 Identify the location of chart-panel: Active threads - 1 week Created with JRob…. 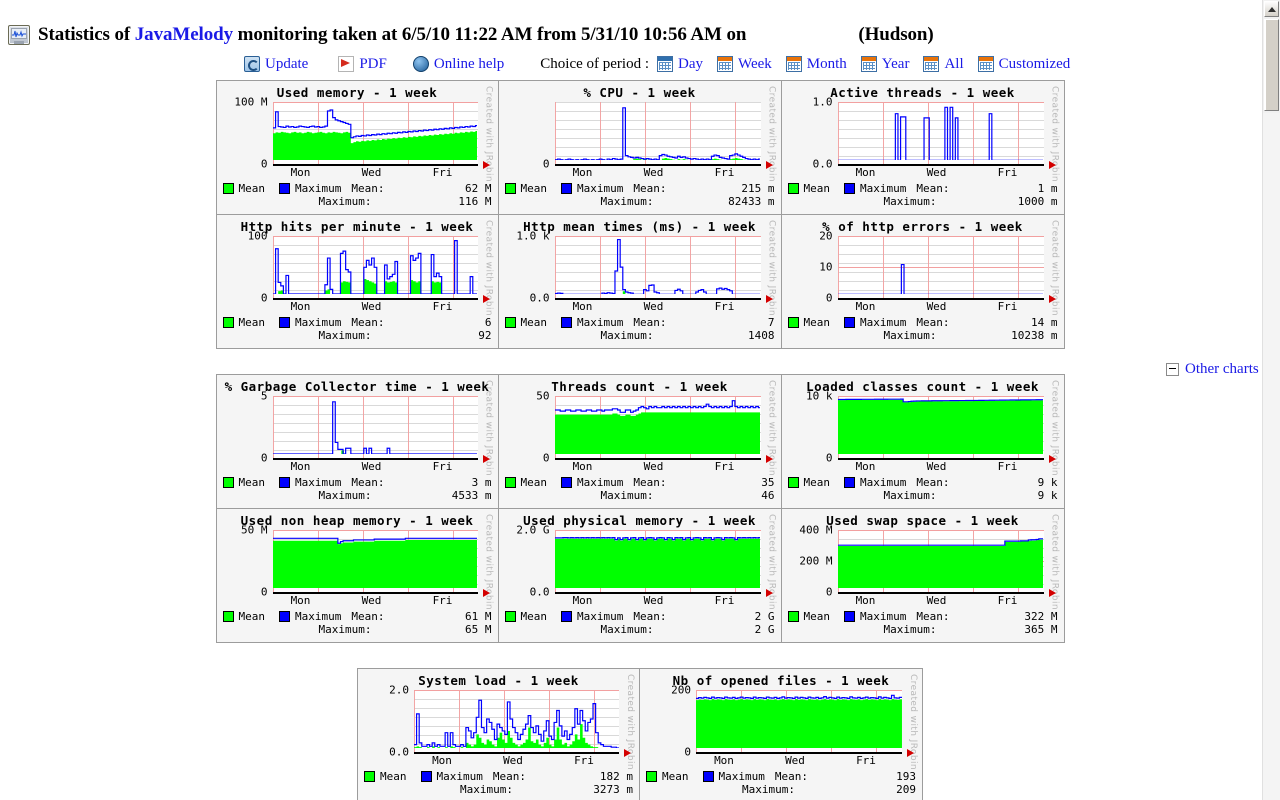
(923, 147).